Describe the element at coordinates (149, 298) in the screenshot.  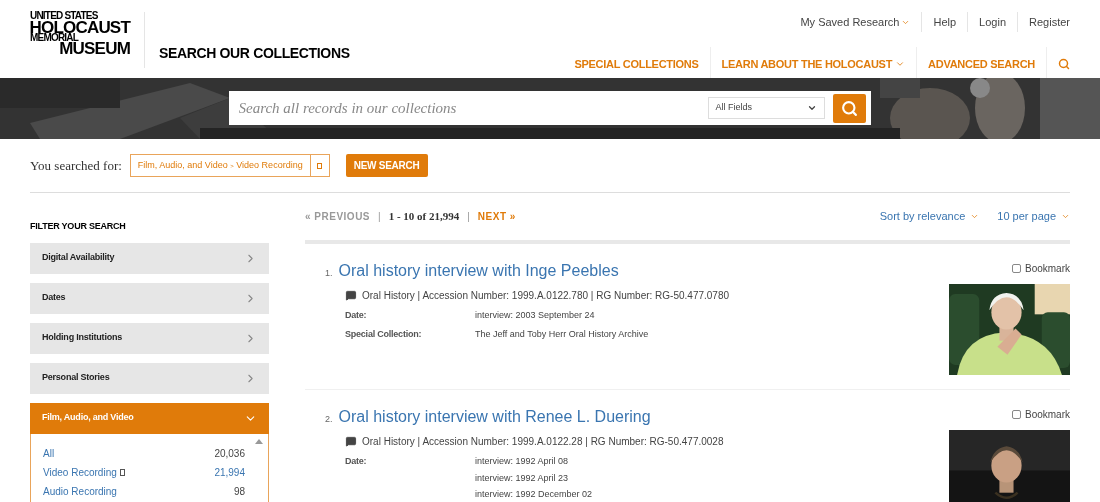
I see `filter-header: Dates` at that location.